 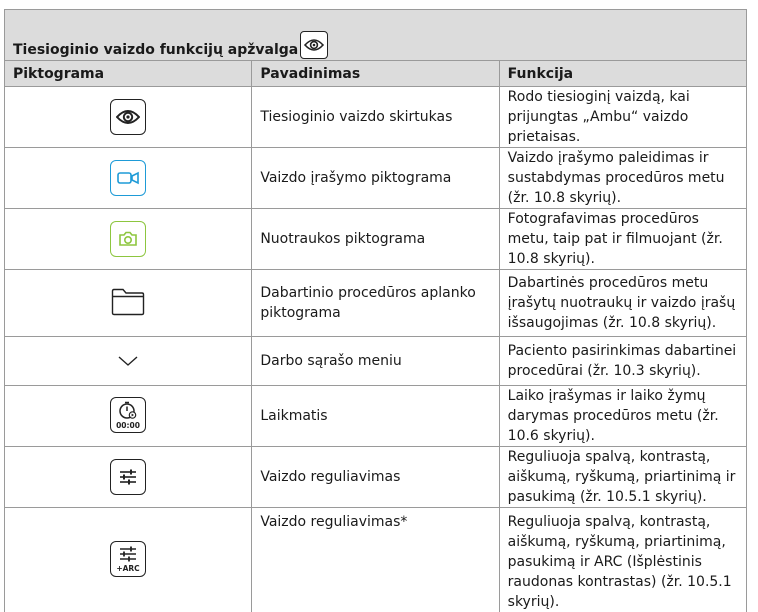 What do you see at coordinates (155, 50) in the screenshot?
I see `table-caption-text: Tiesioginio vaizdo funkcijų apžvalga` at bounding box center [155, 50].